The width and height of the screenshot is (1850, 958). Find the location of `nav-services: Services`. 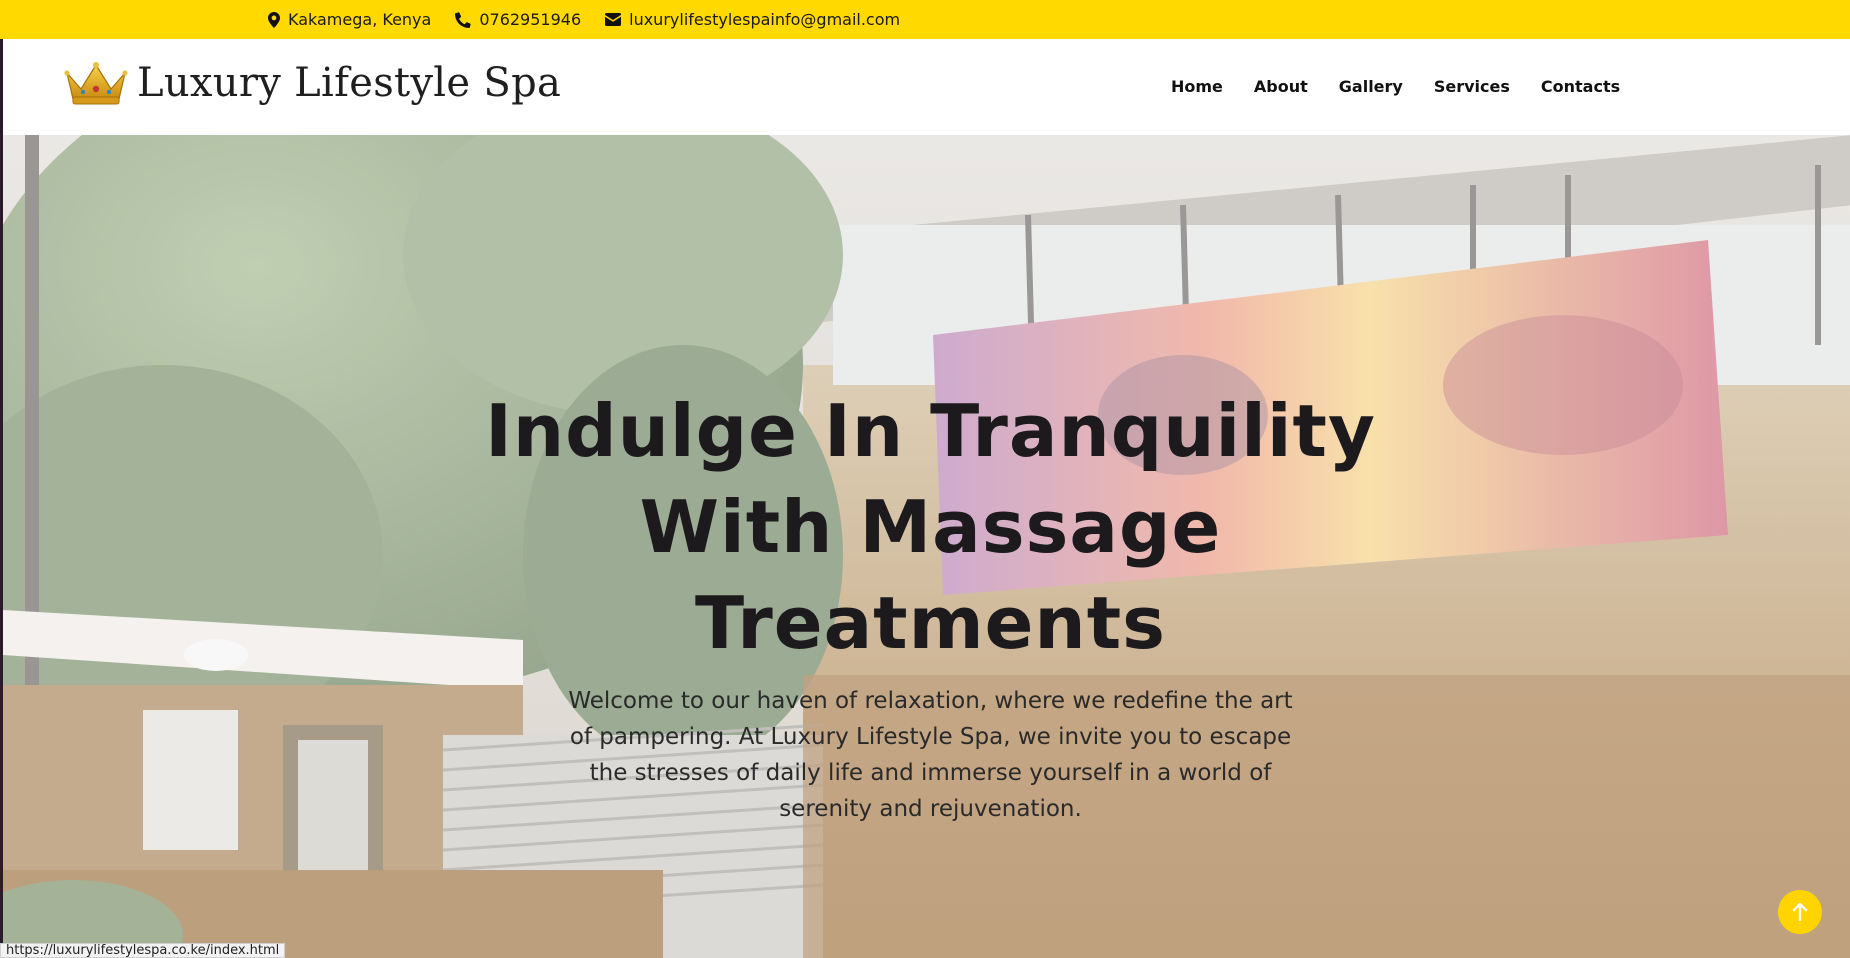

nav-services: Services is located at coordinates (1472, 86).